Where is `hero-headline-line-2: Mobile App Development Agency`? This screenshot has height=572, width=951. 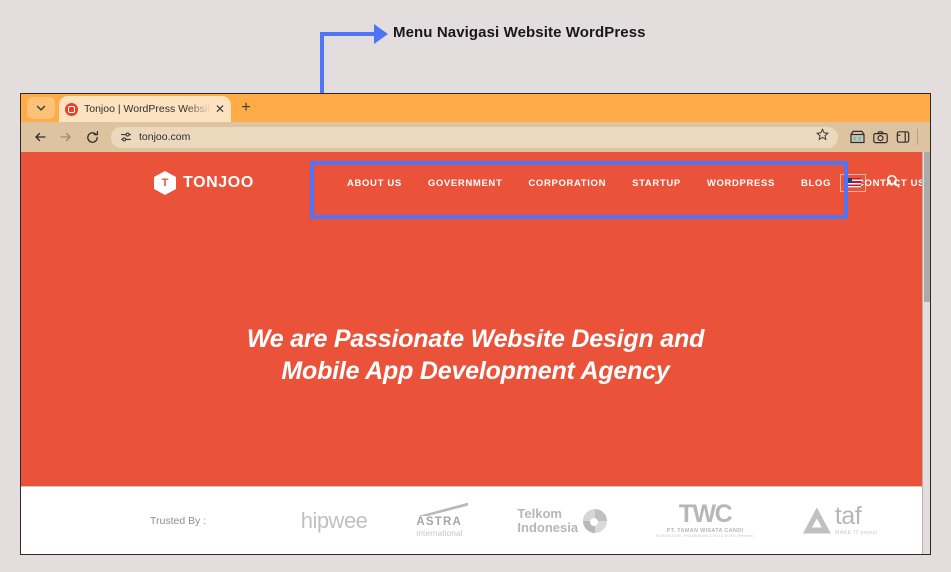 hero-headline-line-2: Mobile App Development Agency is located at coordinates (475, 371).